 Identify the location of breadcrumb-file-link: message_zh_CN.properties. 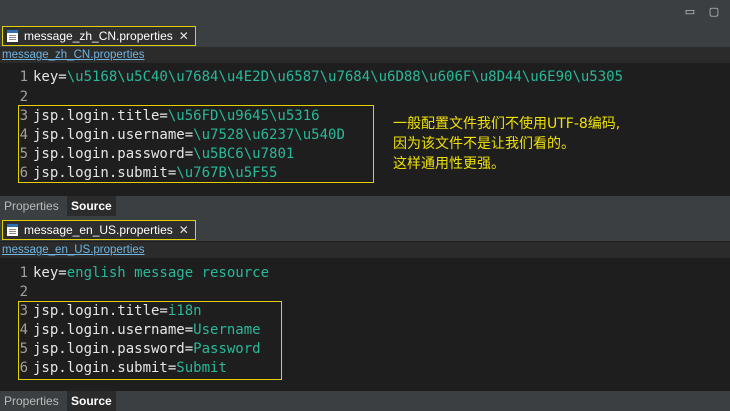
(73, 55).